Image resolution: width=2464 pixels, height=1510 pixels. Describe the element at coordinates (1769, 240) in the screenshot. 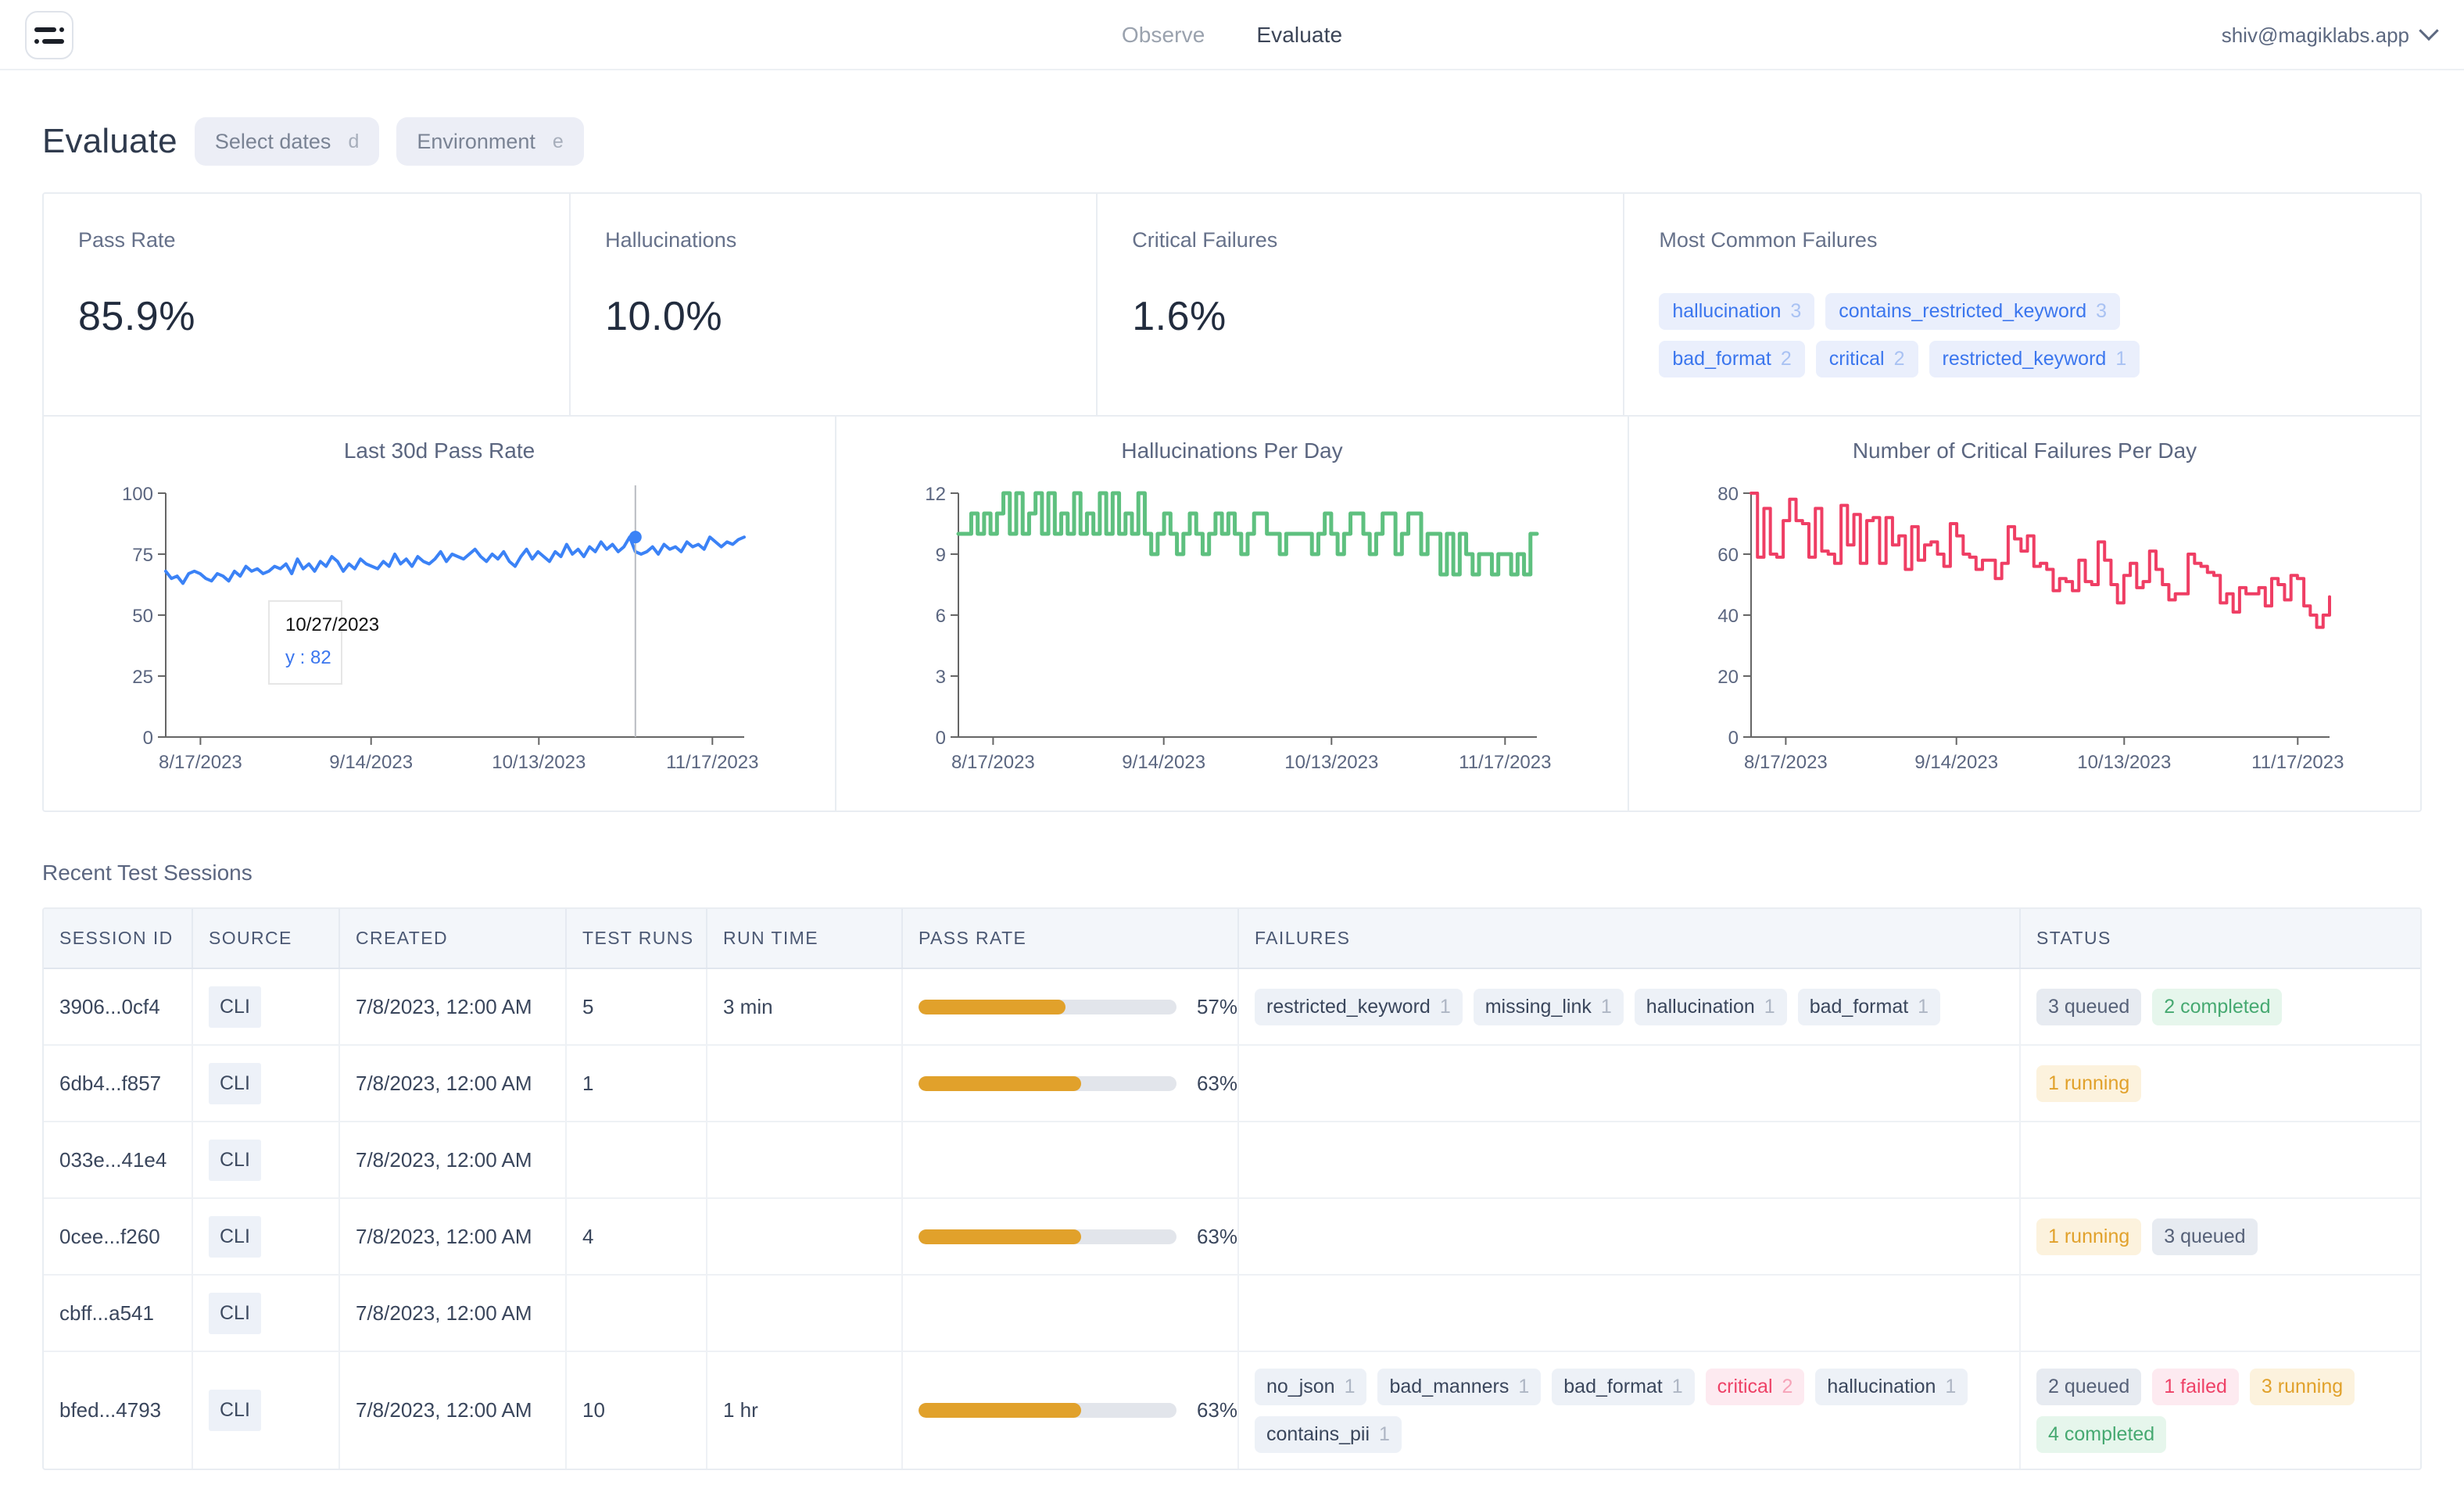

I see `kpi-label: Most Common Failures` at that location.